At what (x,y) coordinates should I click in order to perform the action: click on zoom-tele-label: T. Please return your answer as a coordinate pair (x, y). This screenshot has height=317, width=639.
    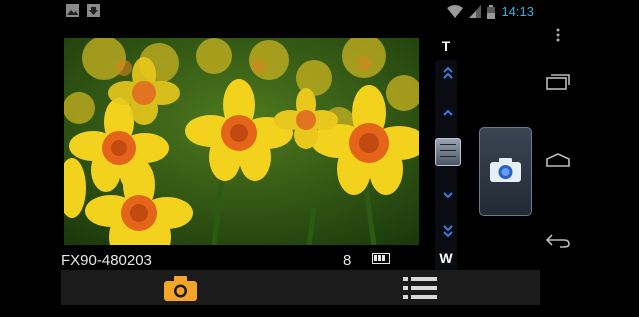
    Looking at the image, I should click on (446, 46).